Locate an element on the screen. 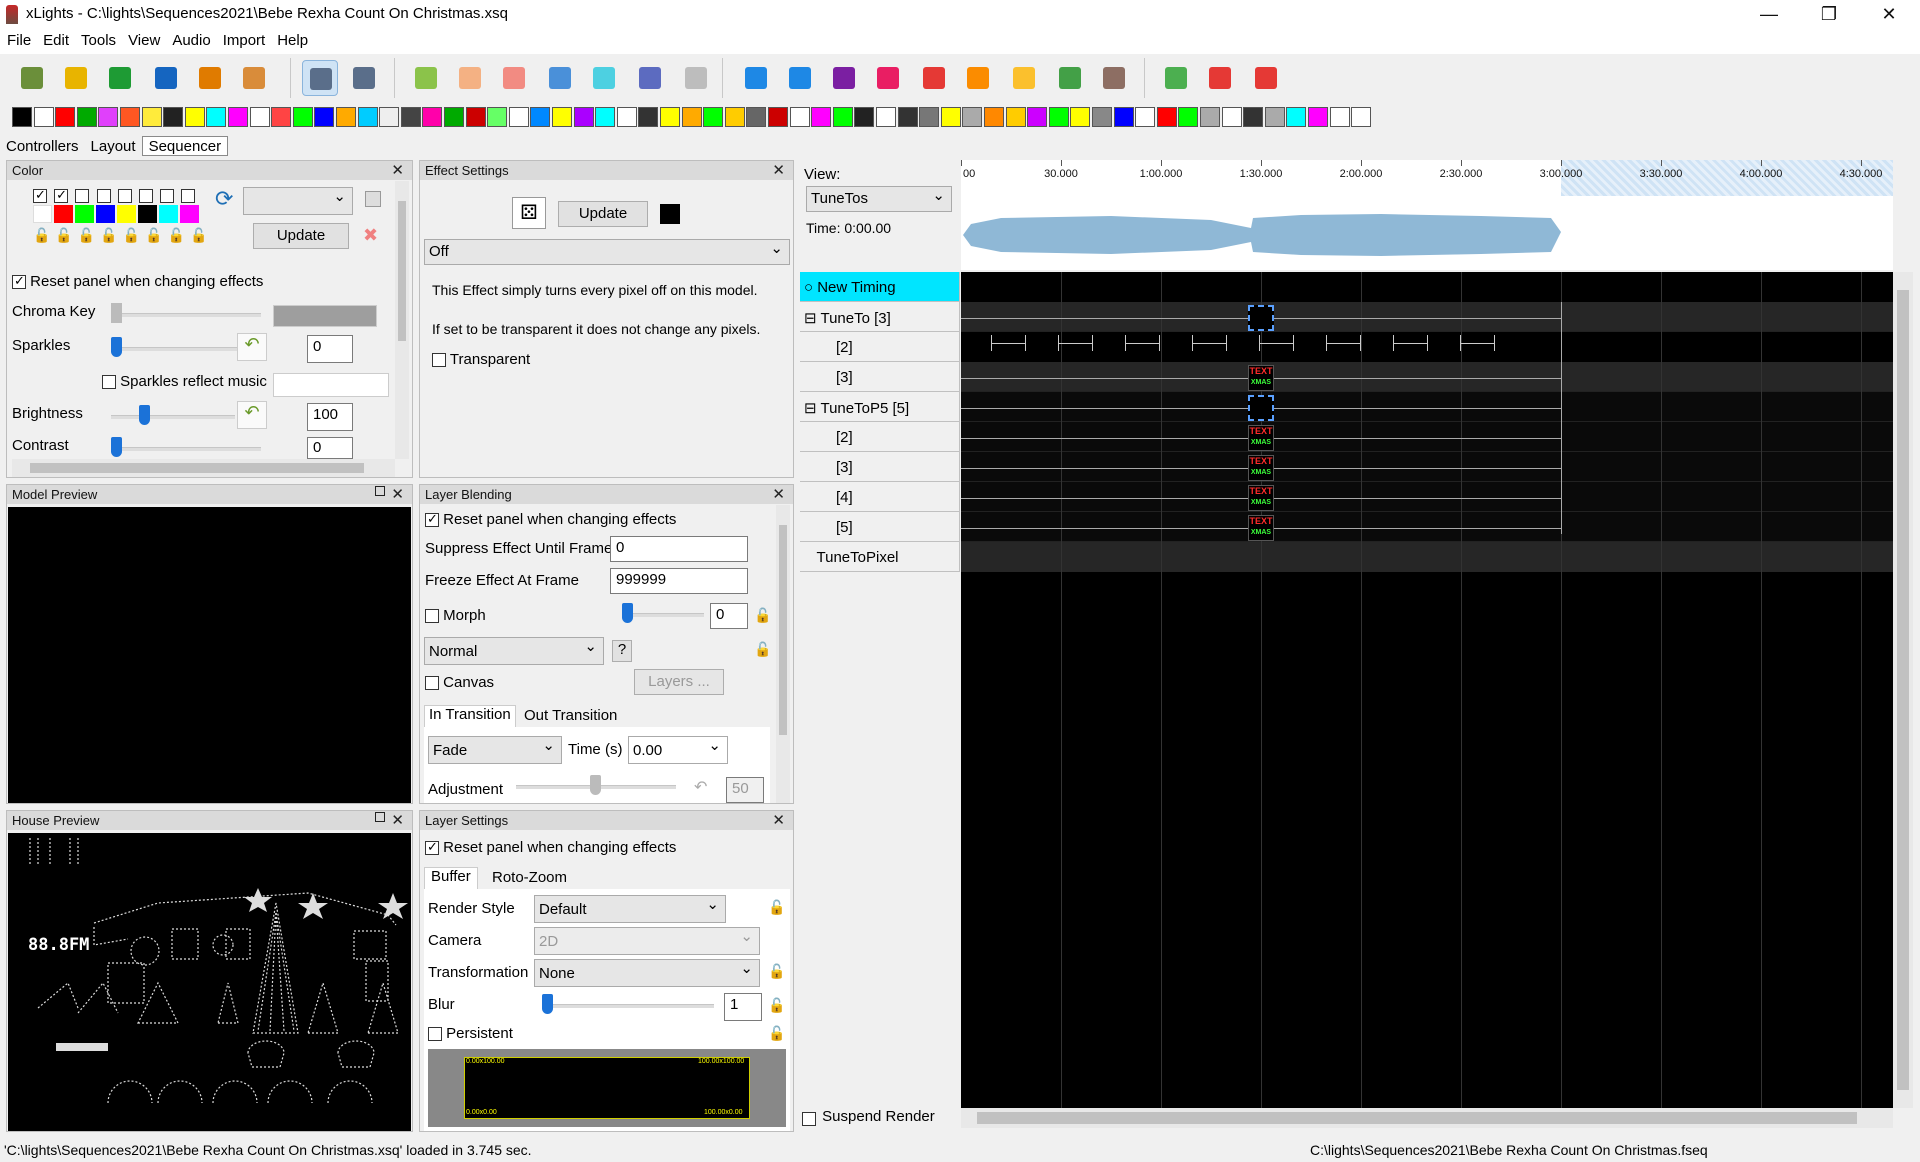  sparkles-slider-thumb is located at coordinates (116, 347).